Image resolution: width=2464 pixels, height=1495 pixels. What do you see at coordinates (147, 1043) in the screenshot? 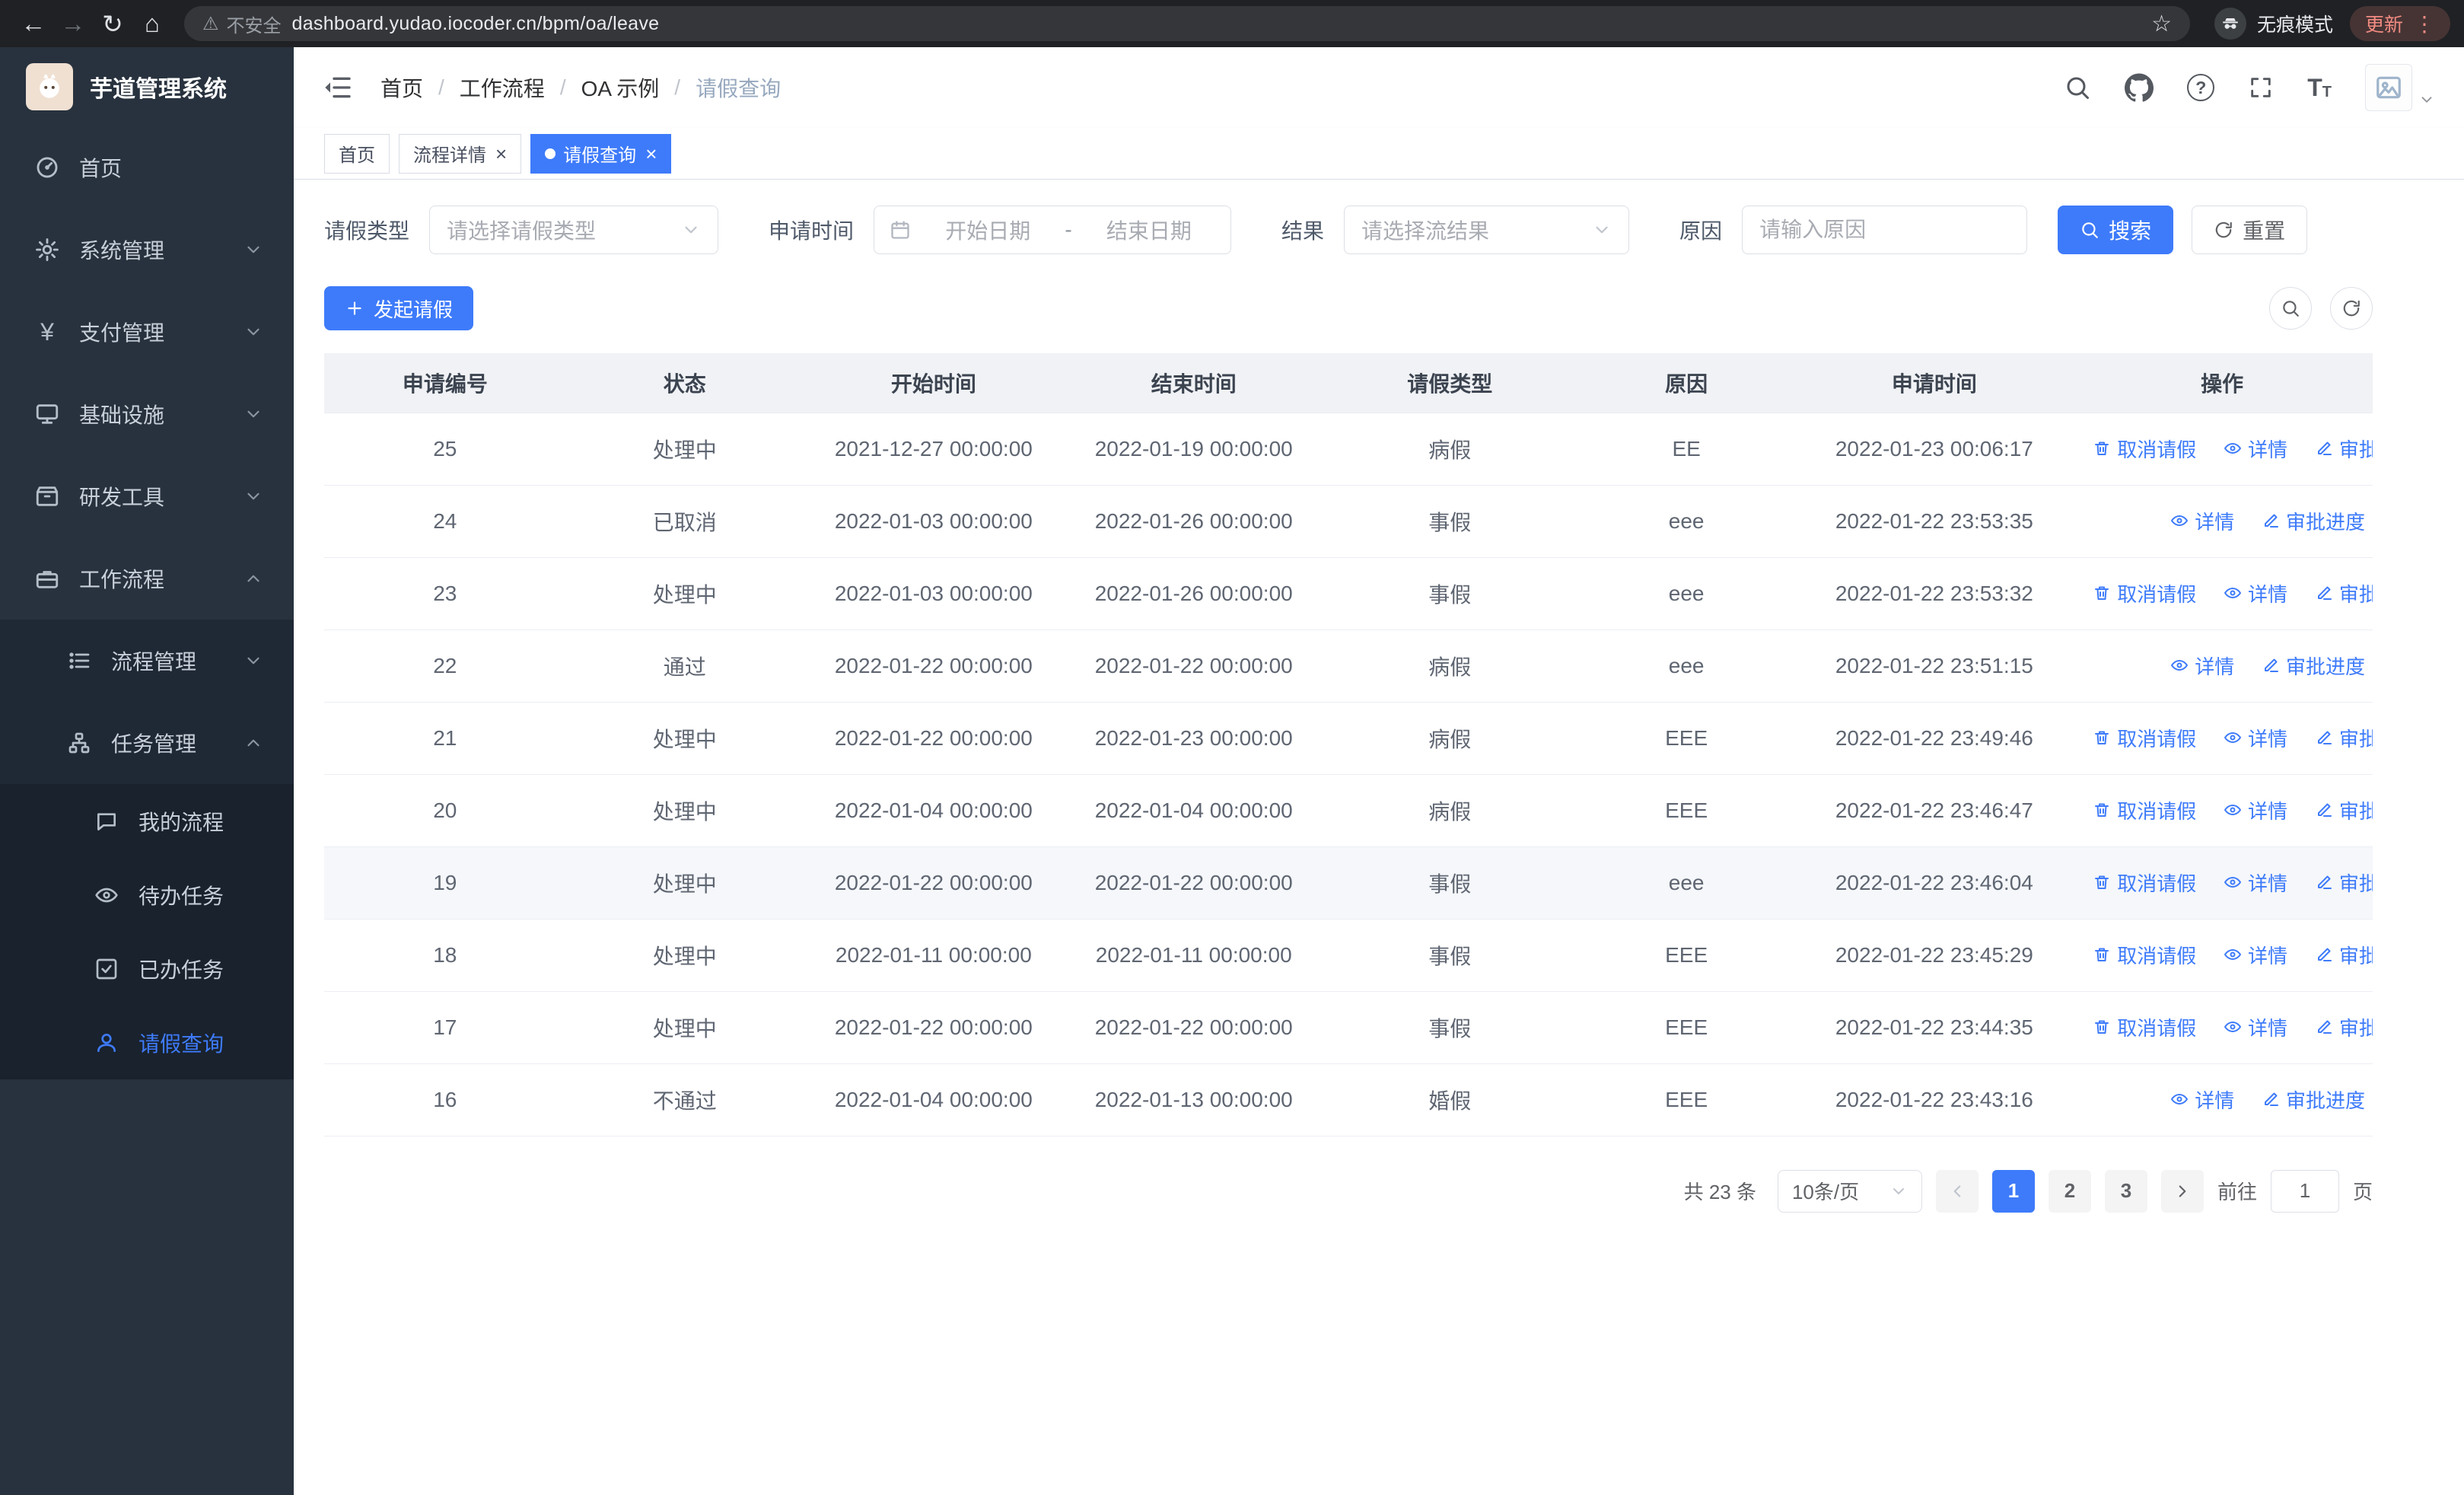
I see `sidebar-item-leave-query: 请假查询` at bounding box center [147, 1043].